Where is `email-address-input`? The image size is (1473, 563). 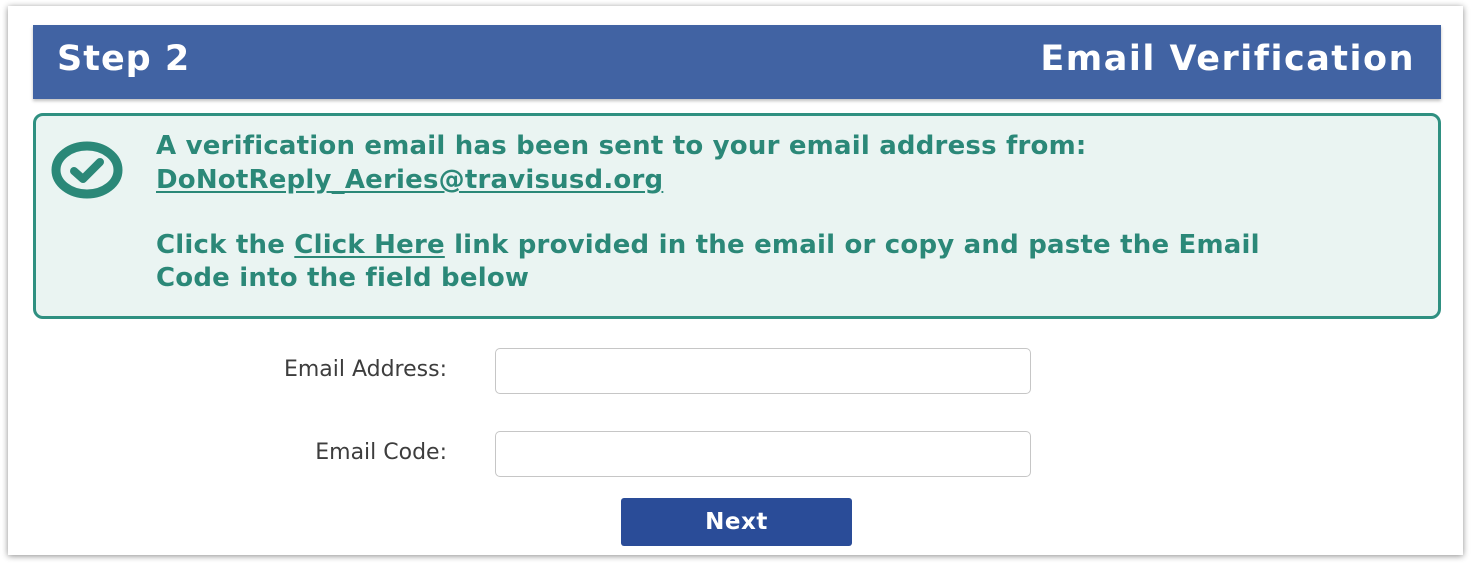
email-address-input is located at coordinates (763, 371).